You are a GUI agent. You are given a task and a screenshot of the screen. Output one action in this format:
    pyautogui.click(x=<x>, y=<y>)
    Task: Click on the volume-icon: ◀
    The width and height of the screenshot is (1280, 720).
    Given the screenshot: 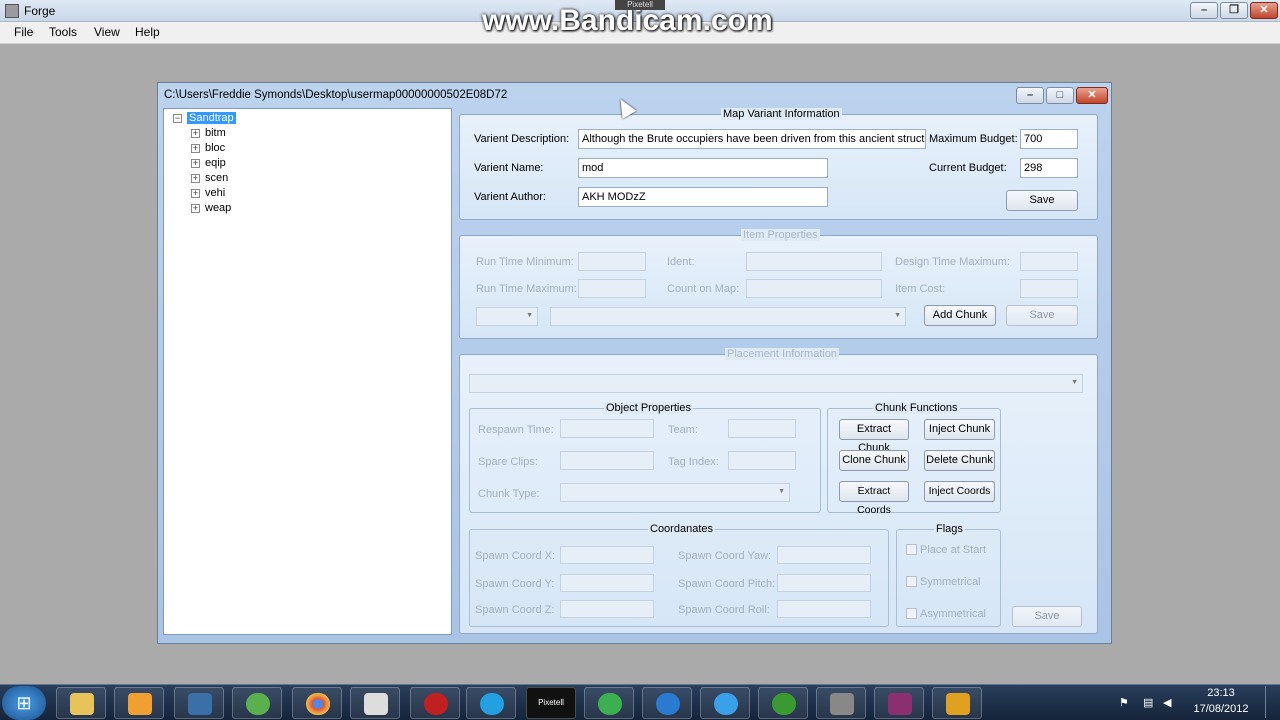 What is the action you would take?
    pyautogui.click(x=1167, y=702)
    